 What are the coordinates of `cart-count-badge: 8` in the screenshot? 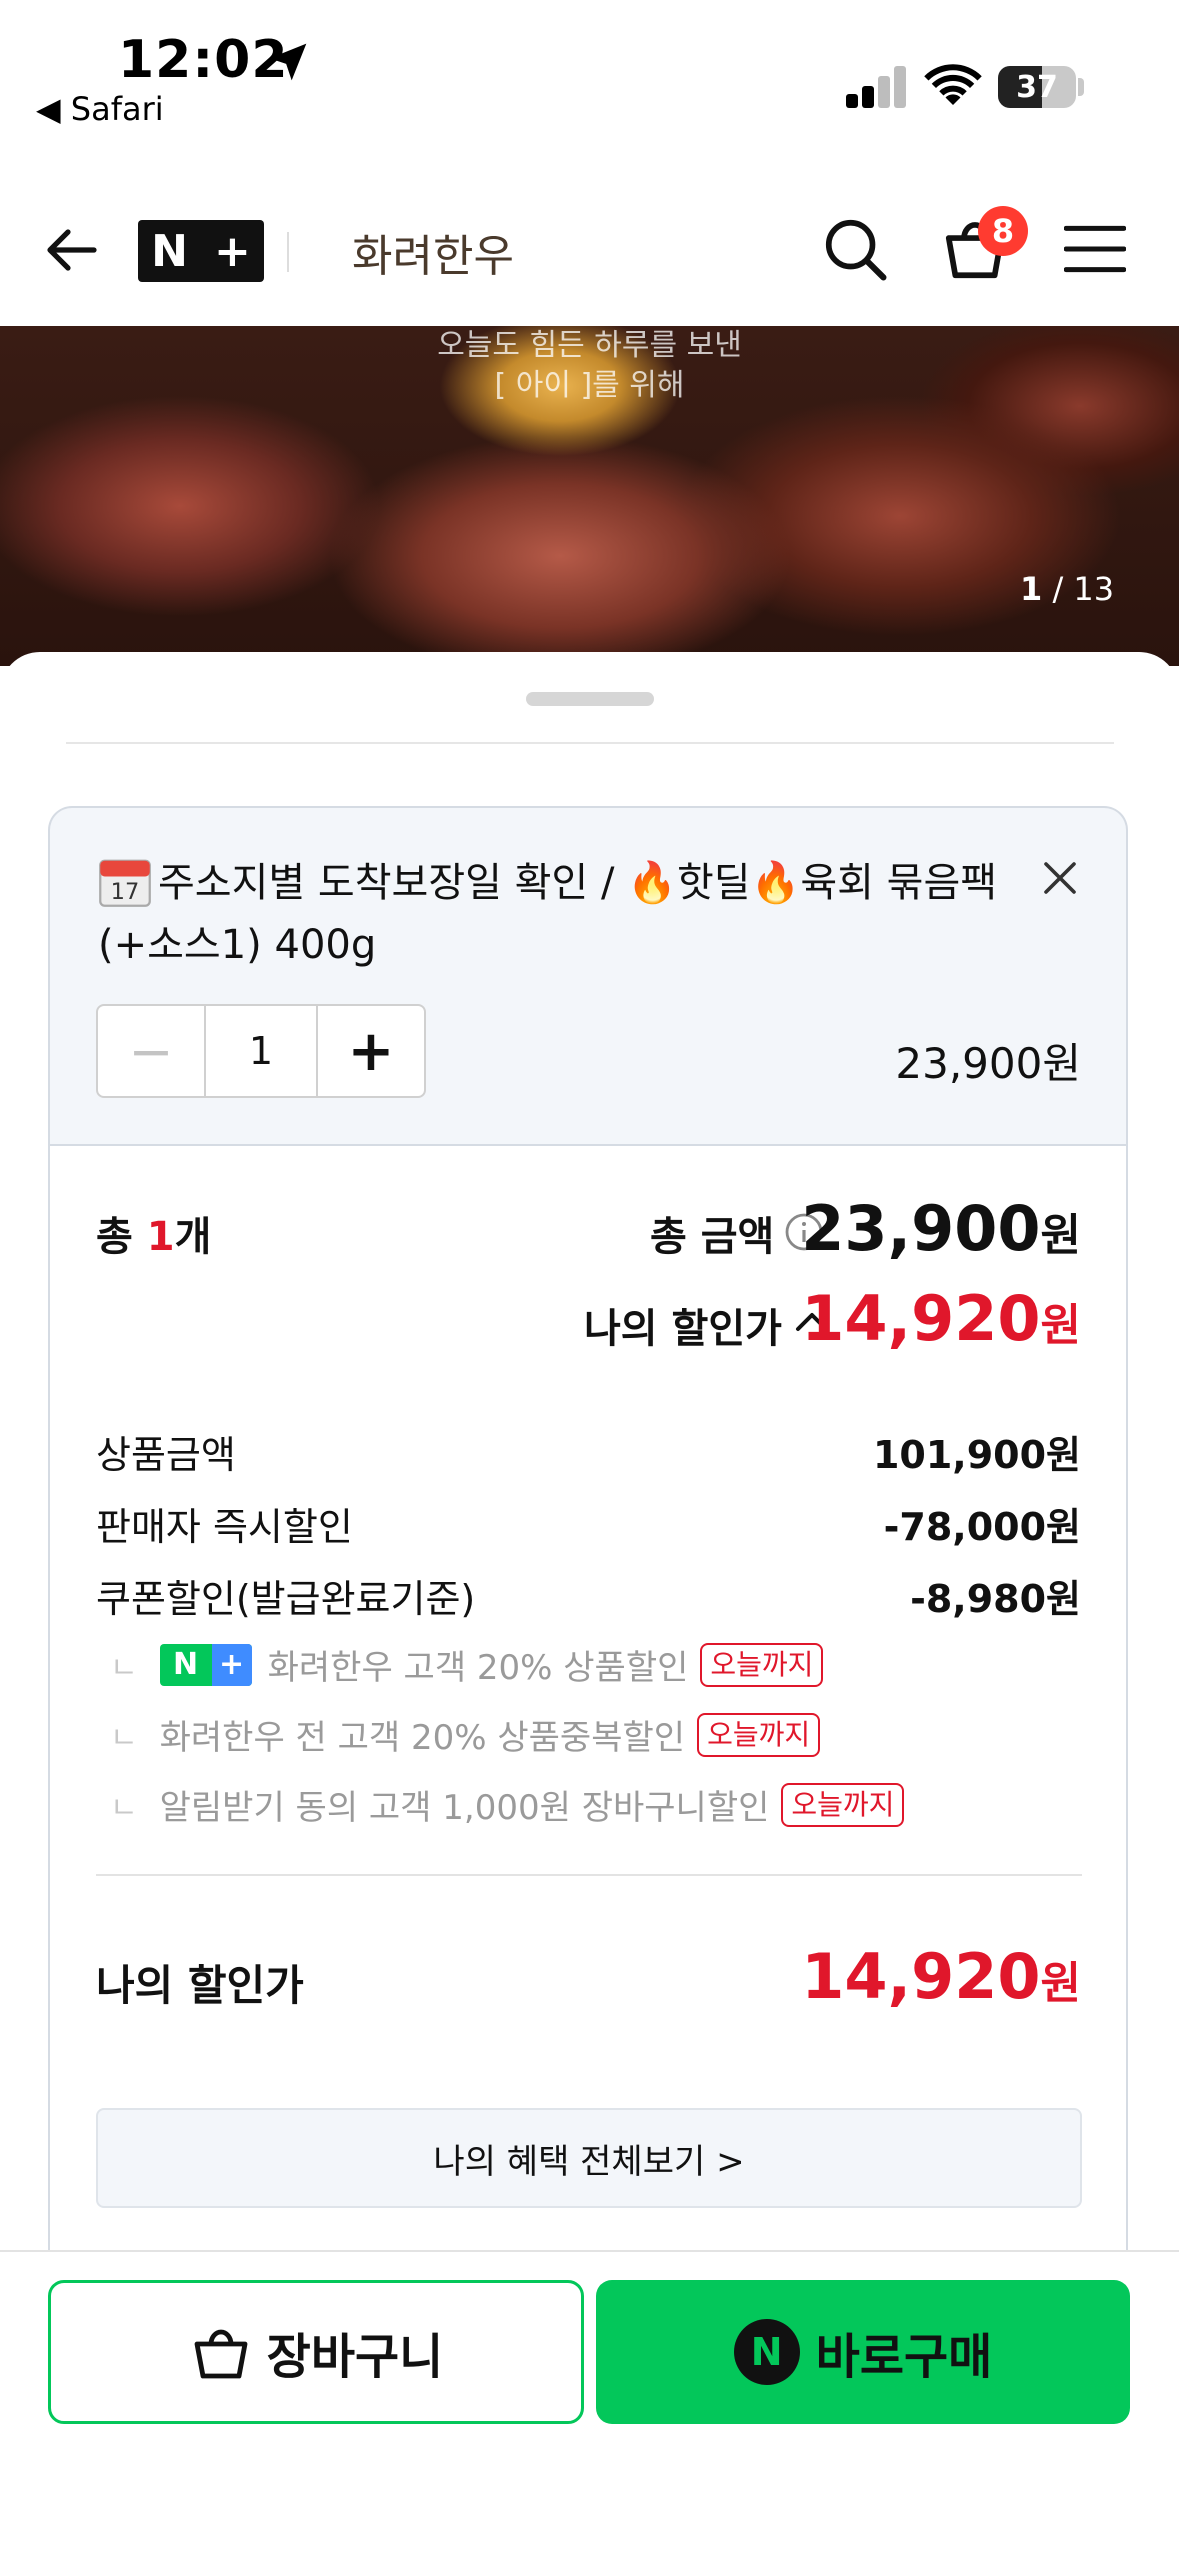 It's located at (1003, 231).